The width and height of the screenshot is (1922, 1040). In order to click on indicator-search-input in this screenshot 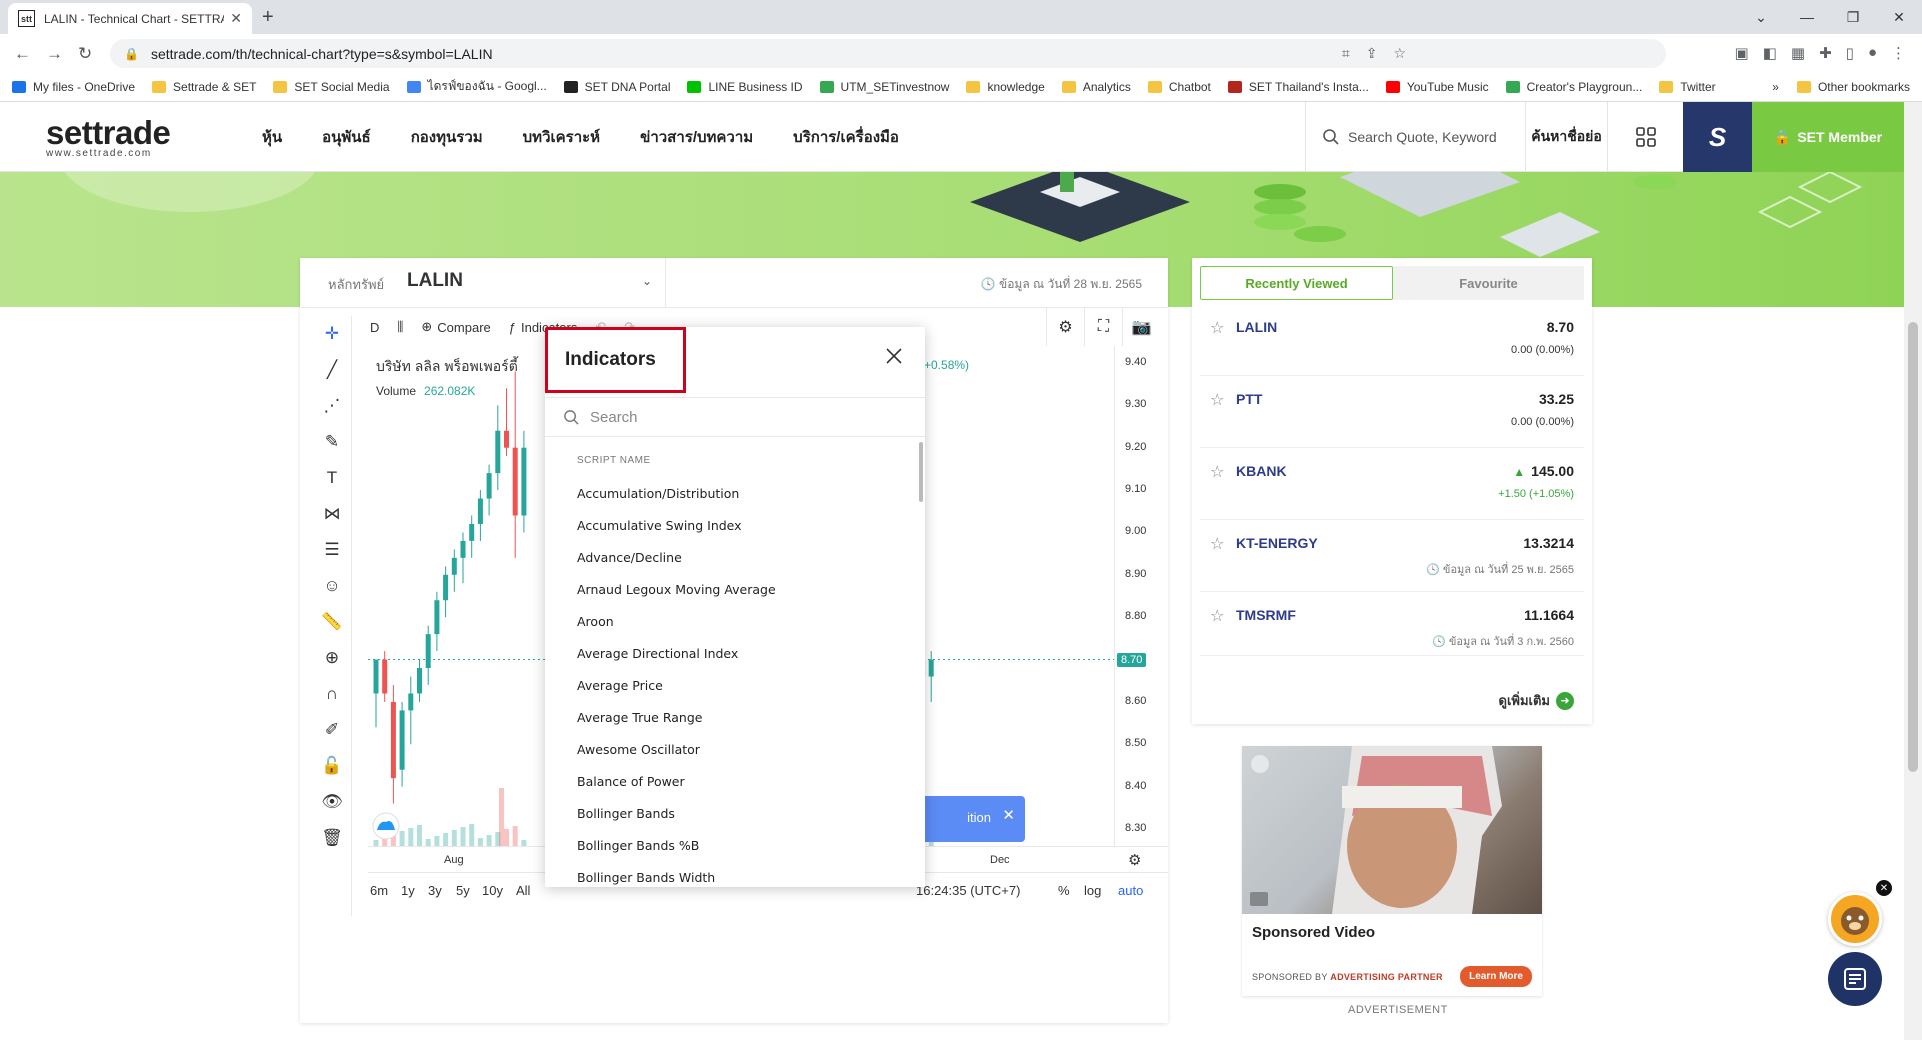, I will do `click(740, 417)`.